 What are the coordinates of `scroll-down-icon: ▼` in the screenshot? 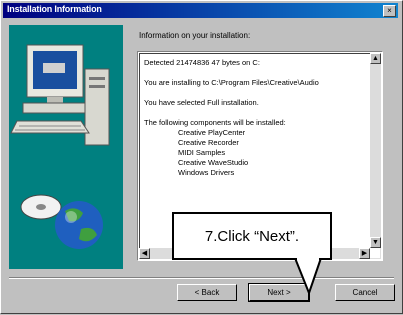 It's located at (375, 242).